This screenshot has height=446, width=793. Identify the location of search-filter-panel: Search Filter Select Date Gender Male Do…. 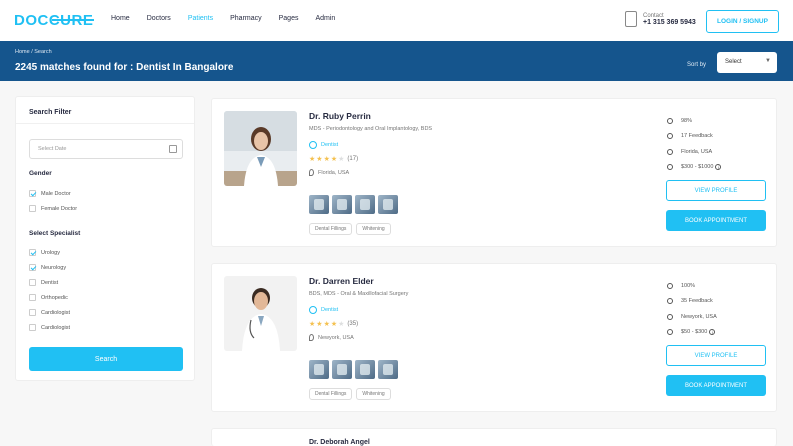
(105, 238).